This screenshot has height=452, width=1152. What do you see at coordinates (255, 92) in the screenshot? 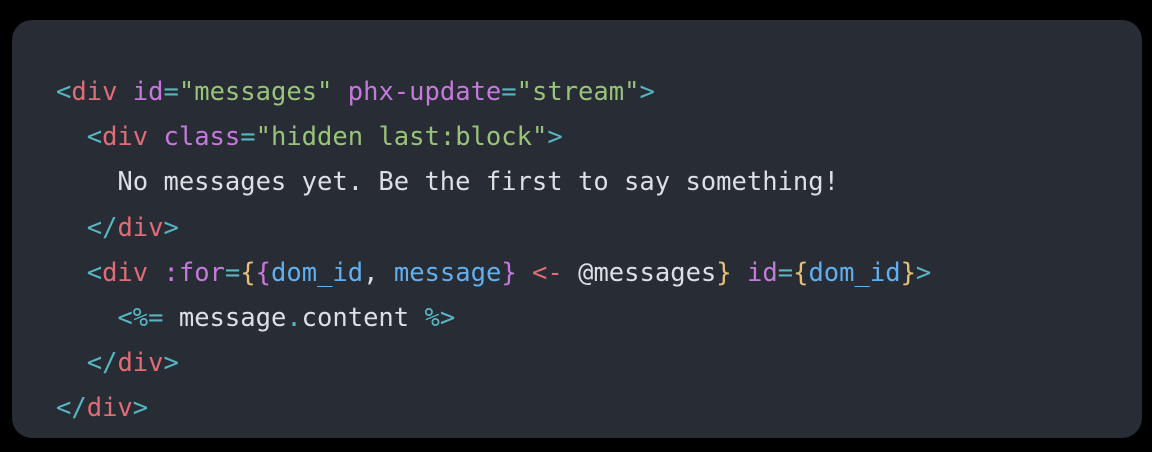
I see `code-token: "messages"` at bounding box center [255, 92].